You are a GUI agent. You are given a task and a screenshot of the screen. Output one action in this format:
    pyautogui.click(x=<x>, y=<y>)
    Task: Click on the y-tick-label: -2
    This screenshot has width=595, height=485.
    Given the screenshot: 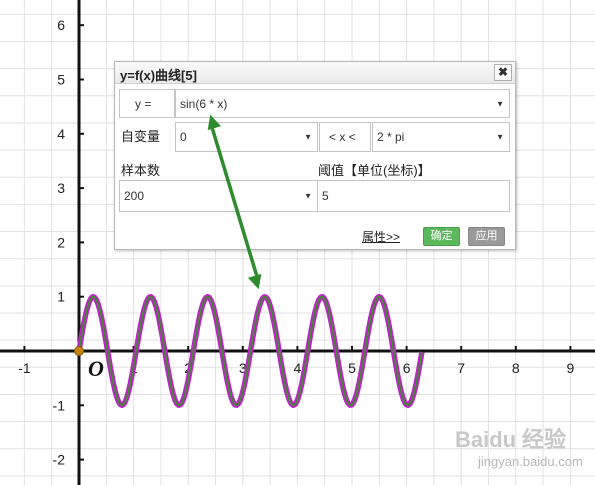 What is the action you would take?
    pyautogui.click(x=59, y=460)
    